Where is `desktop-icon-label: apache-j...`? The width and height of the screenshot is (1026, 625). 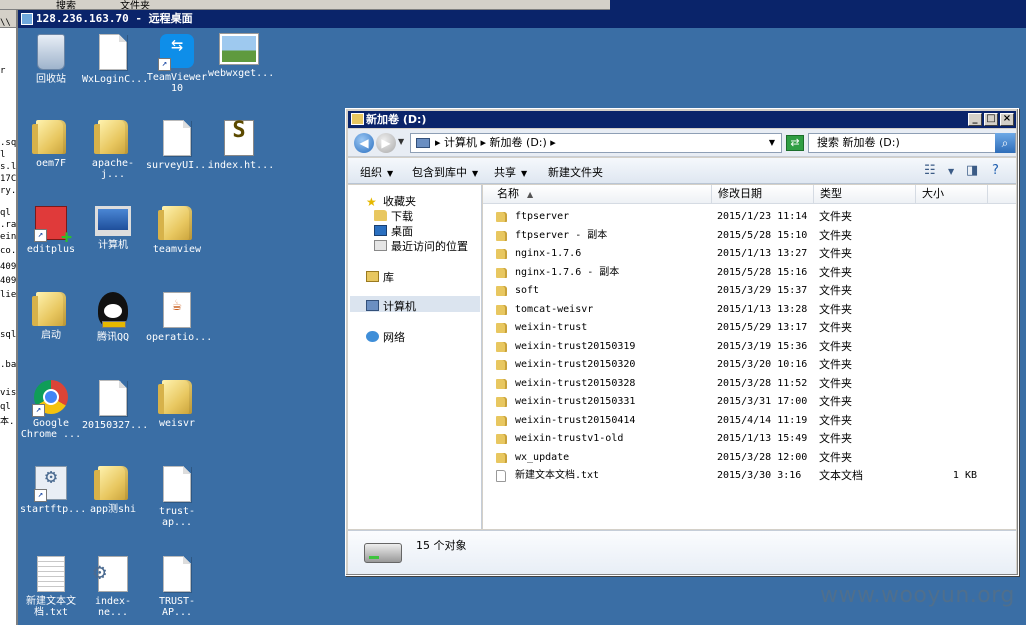
desktop-icon-label: apache-j... is located at coordinates (113, 169).